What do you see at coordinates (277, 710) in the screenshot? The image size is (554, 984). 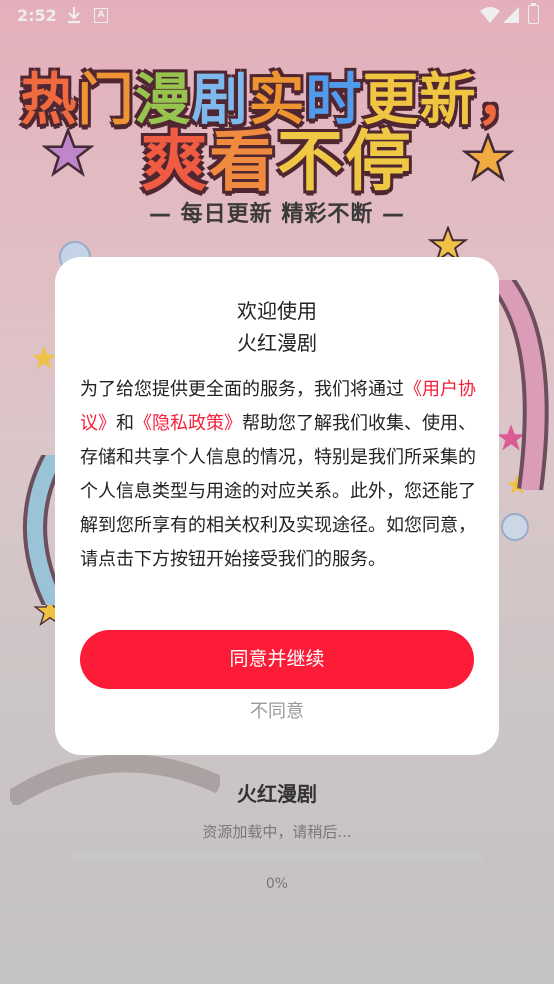 I see `disagree-button: 不同意` at bounding box center [277, 710].